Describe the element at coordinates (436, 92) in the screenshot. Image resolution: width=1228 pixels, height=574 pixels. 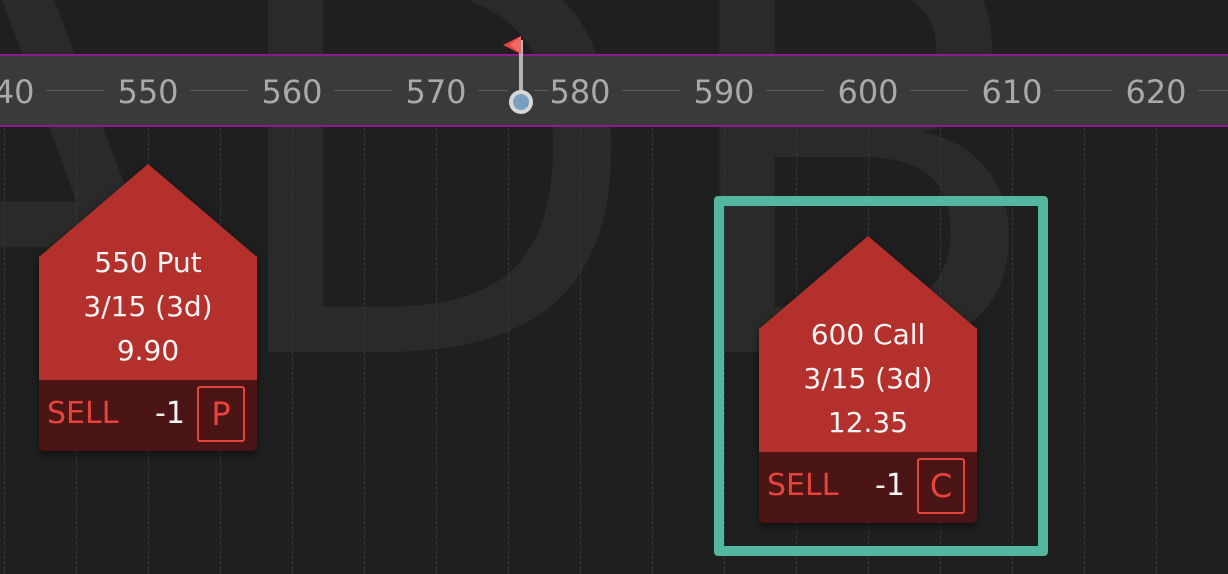
I see `tick-label-570: 570` at that location.